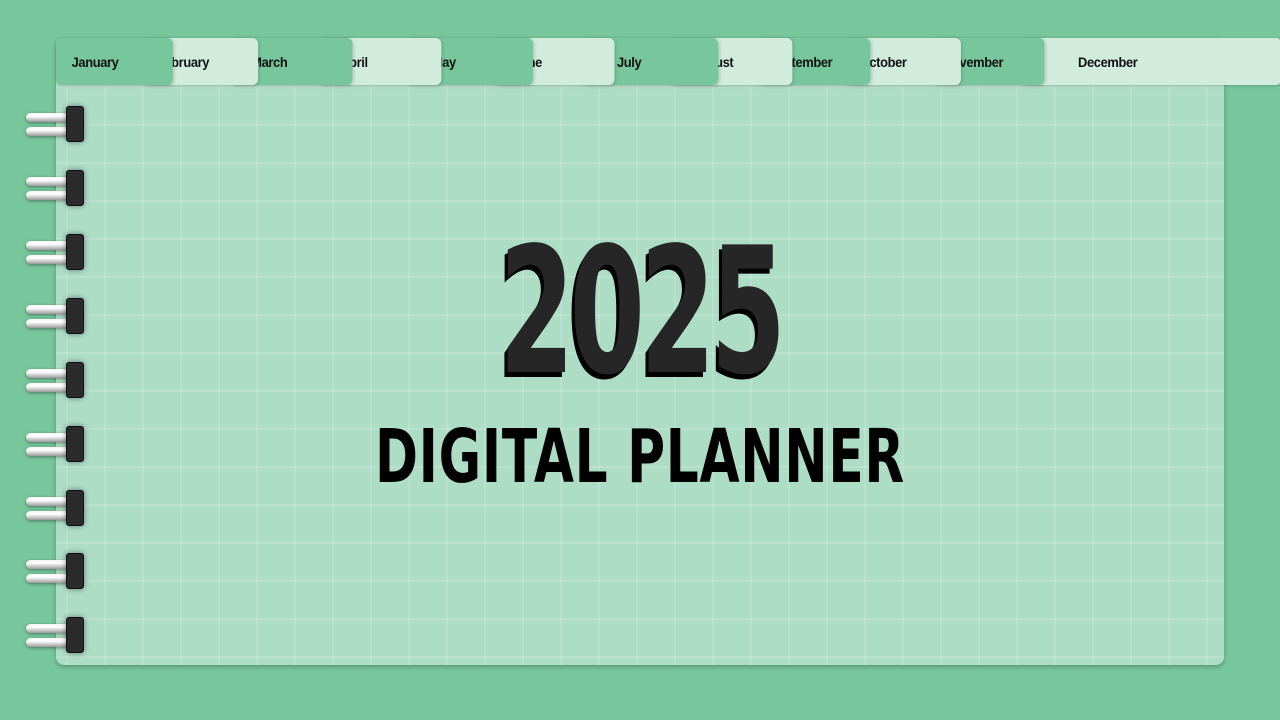 The width and height of the screenshot is (1280, 720). Describe the element at coordinates (1150, 61) in the screenshot. I see `tab-december: December` at that location.